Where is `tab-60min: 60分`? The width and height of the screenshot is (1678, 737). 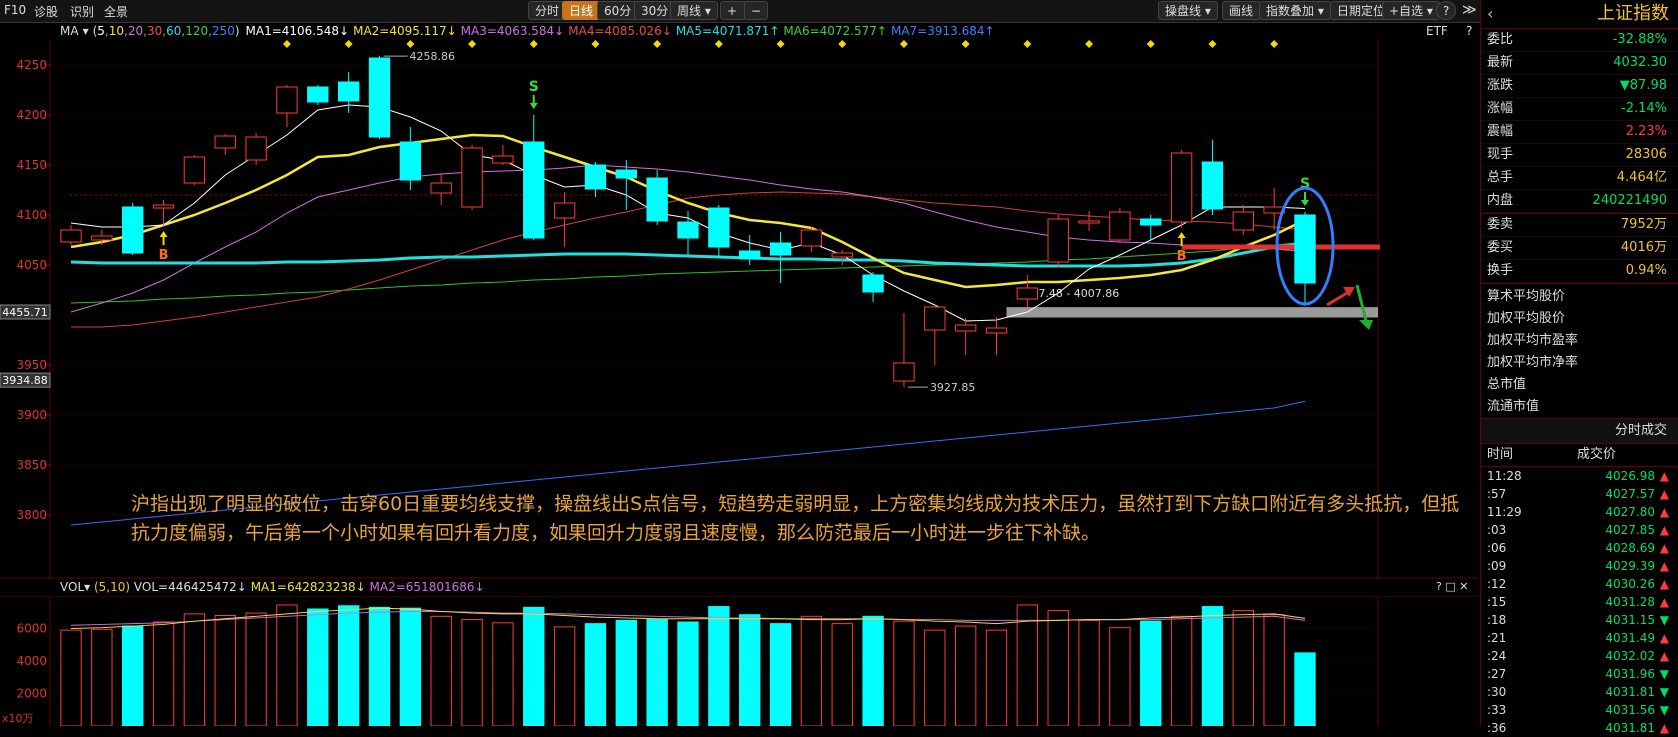
tab-60min: 60分 is located at coordinates (618, 10).